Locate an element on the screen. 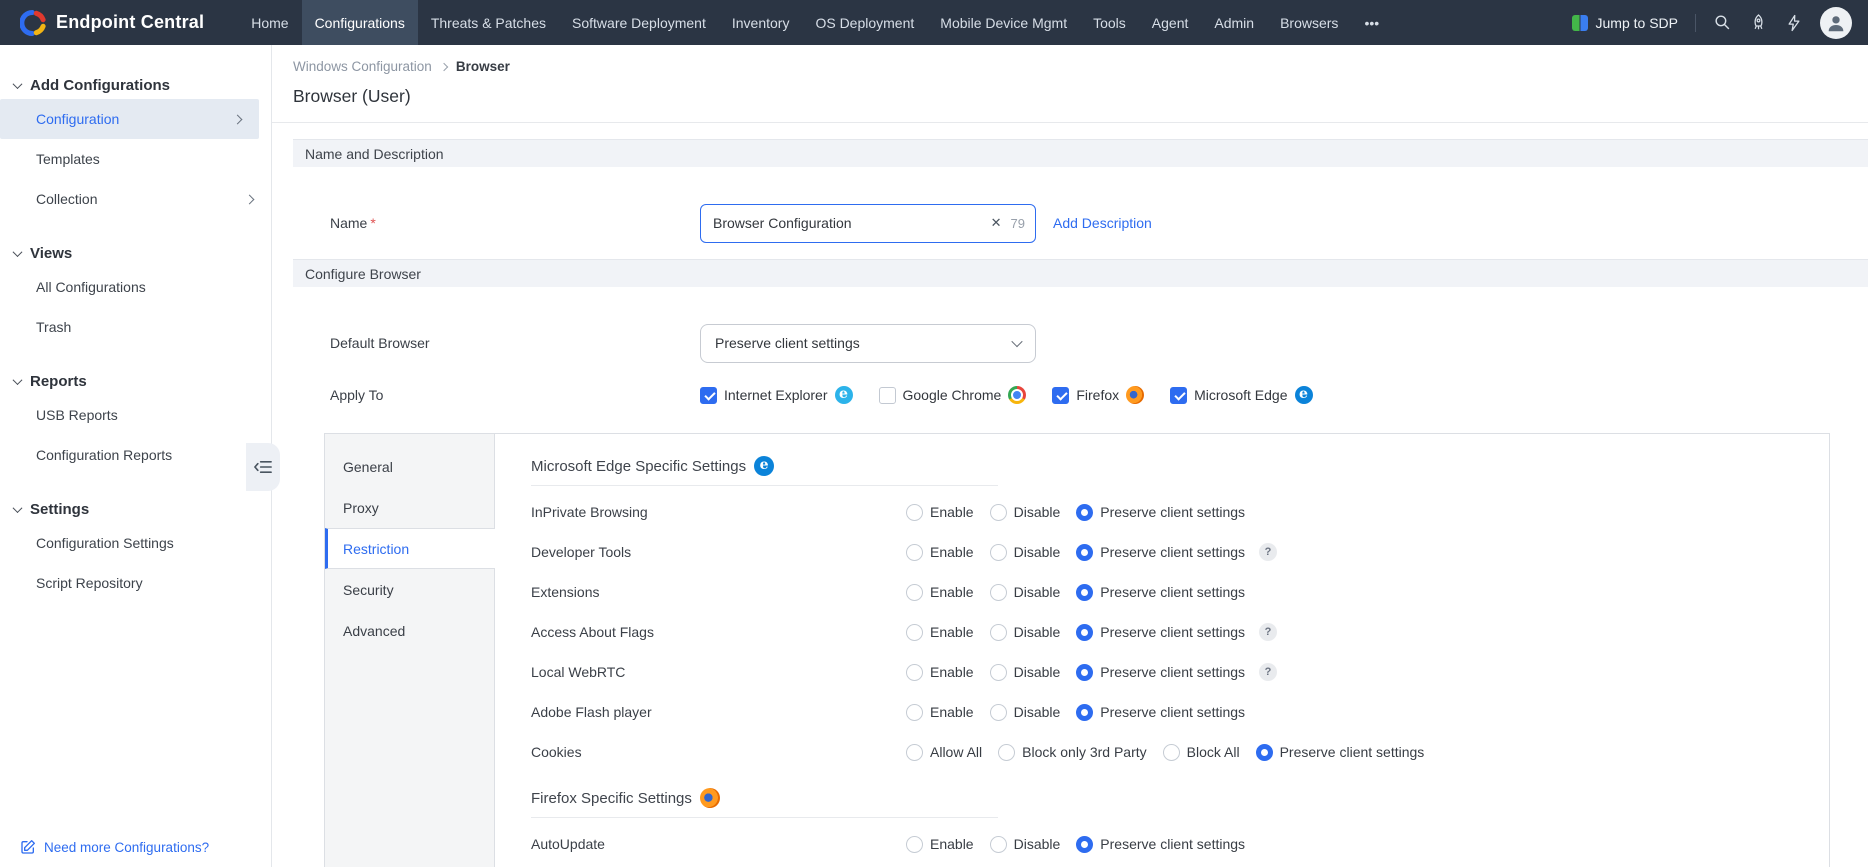 The image size is (1868, 867). name-input is located at coordinates (847, 223).